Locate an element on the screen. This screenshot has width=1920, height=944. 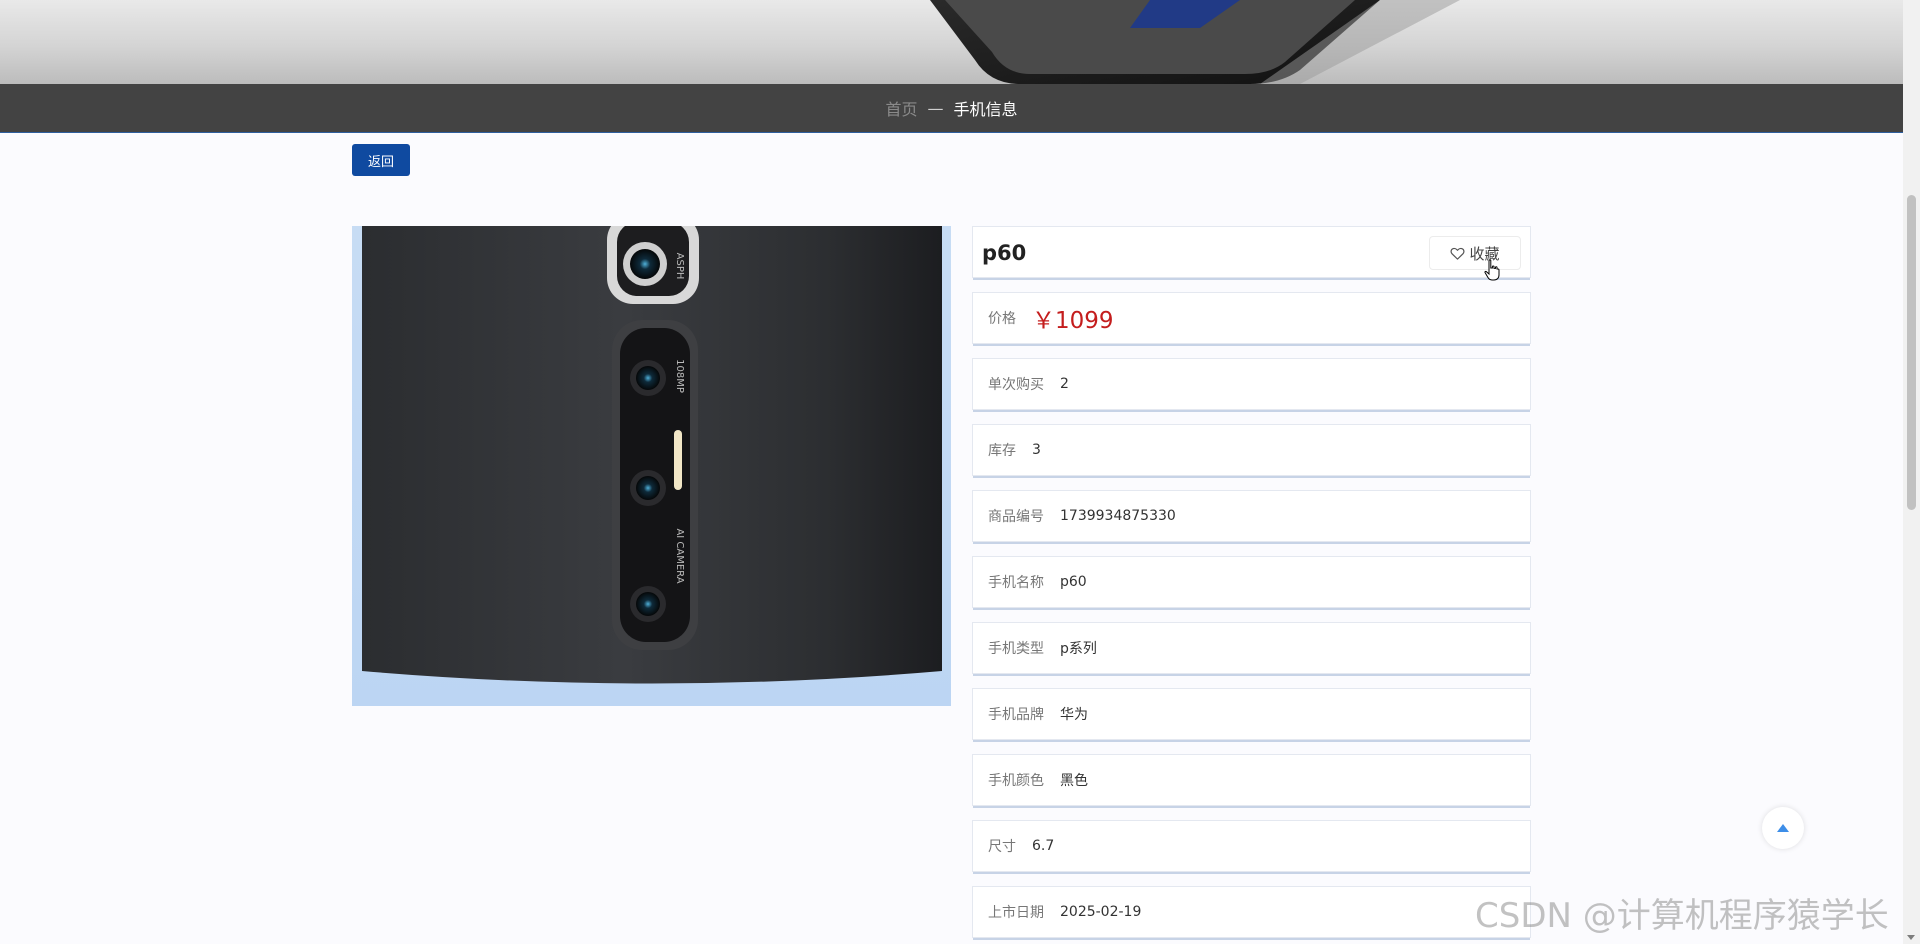
field-value: 2 is located at coordinates (1064, 384).